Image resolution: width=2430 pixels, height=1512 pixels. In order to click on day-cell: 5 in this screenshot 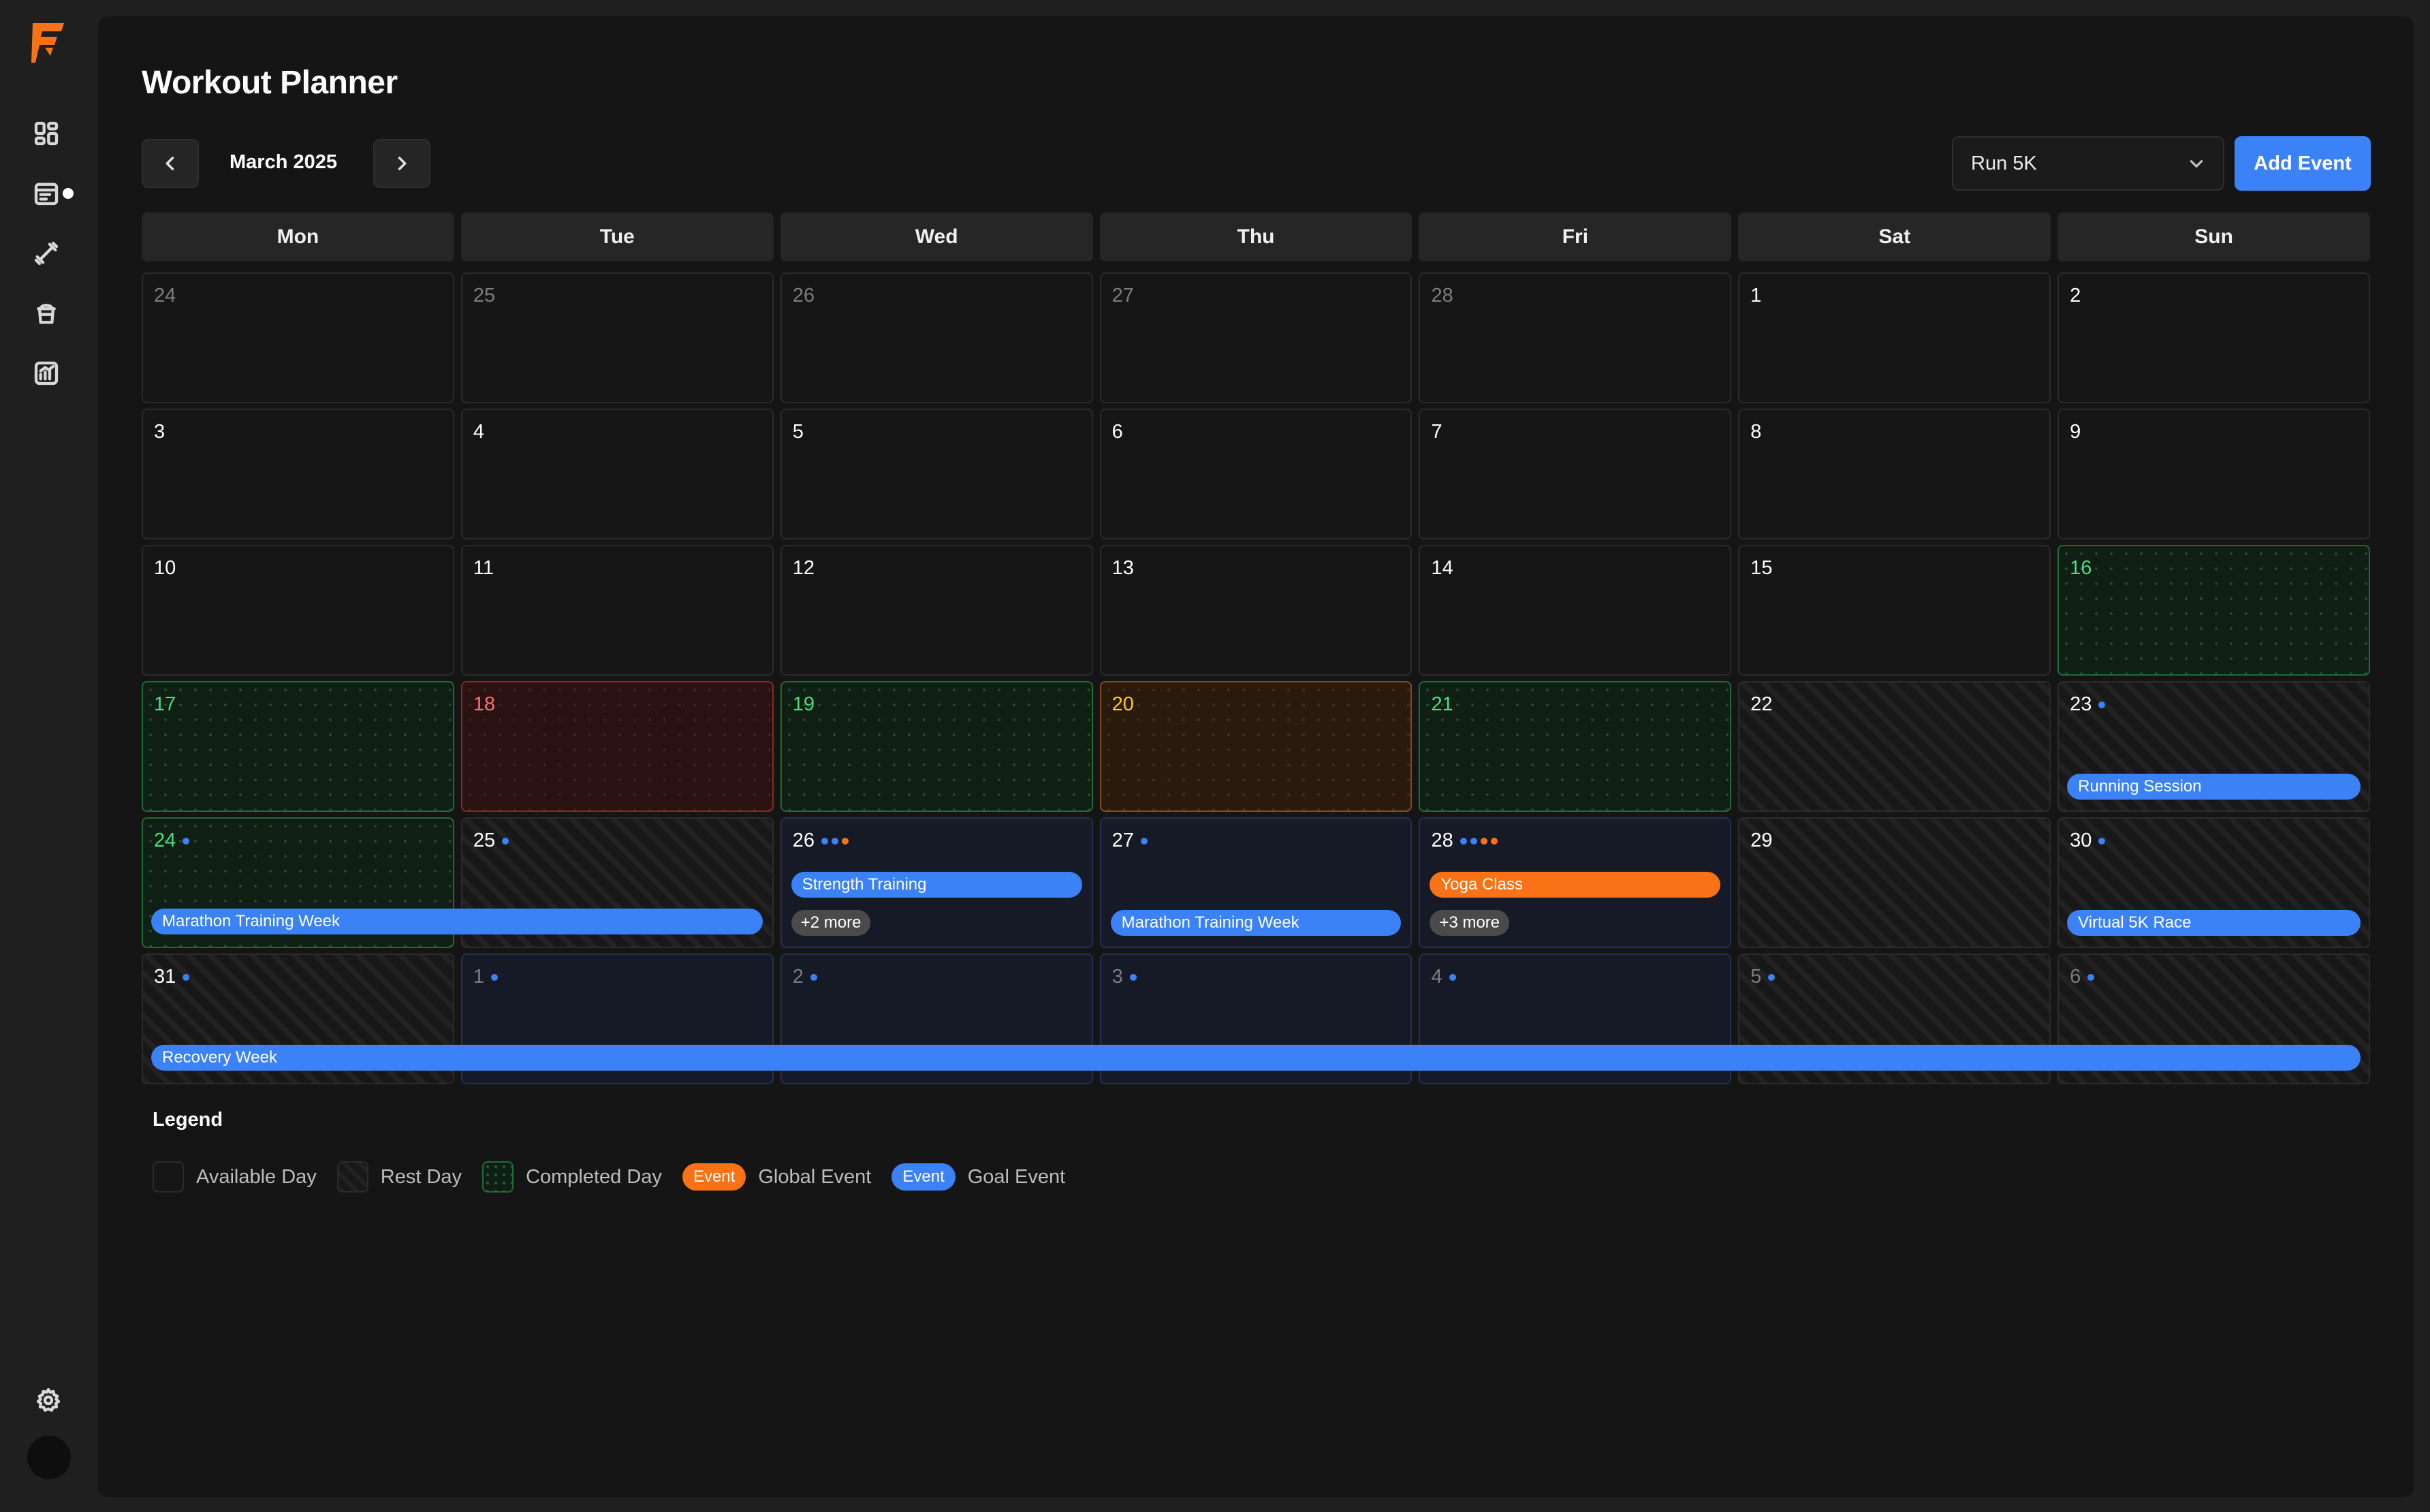, I will do `click(937, 474)`.